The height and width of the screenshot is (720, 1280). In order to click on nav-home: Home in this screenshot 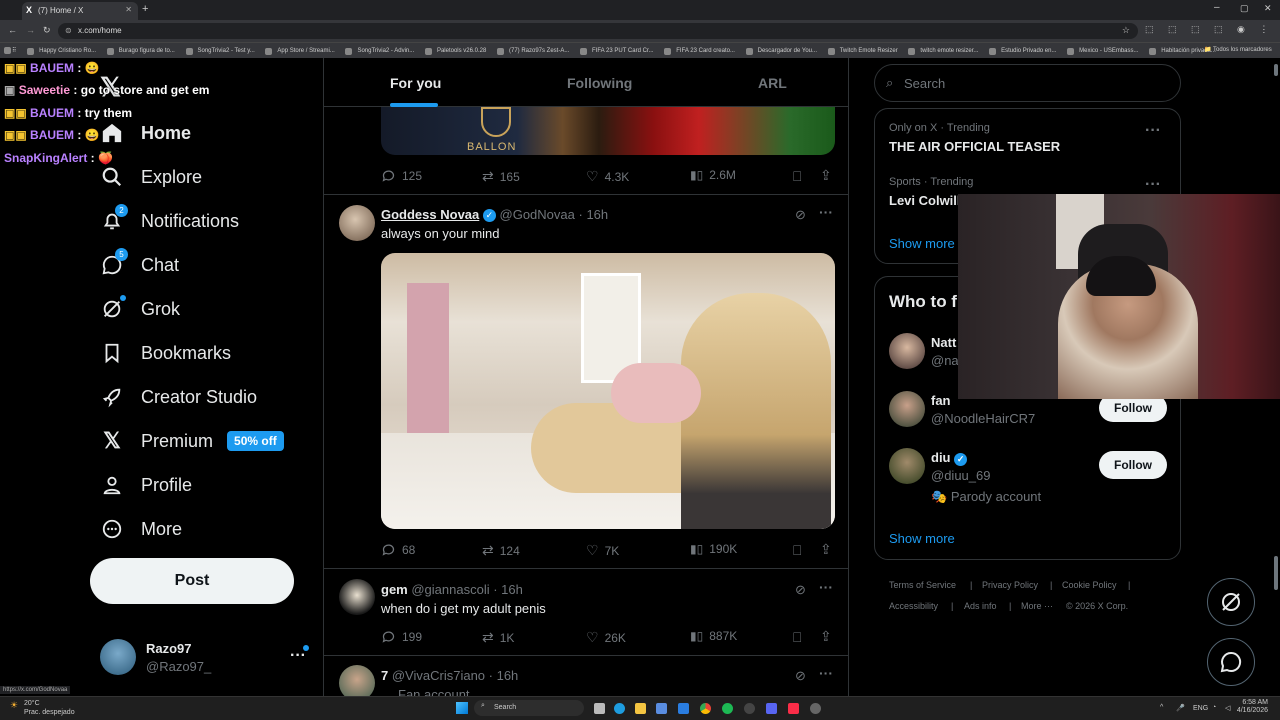, I will do `click(145, 133)`.